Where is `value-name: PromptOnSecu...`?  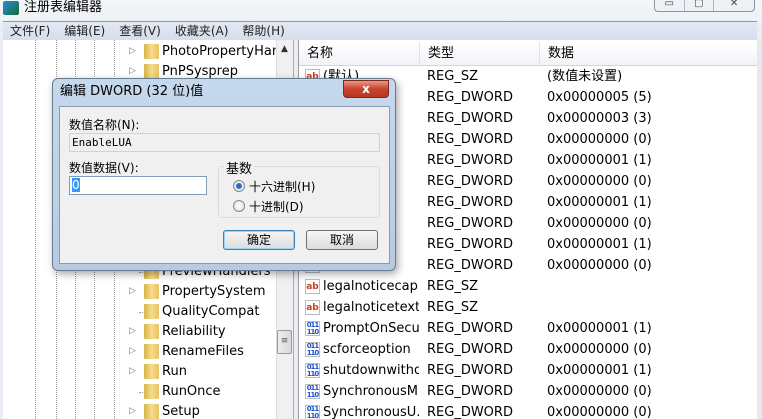
value-name: PromptOnSecu... is located at coordinates (371, 328).